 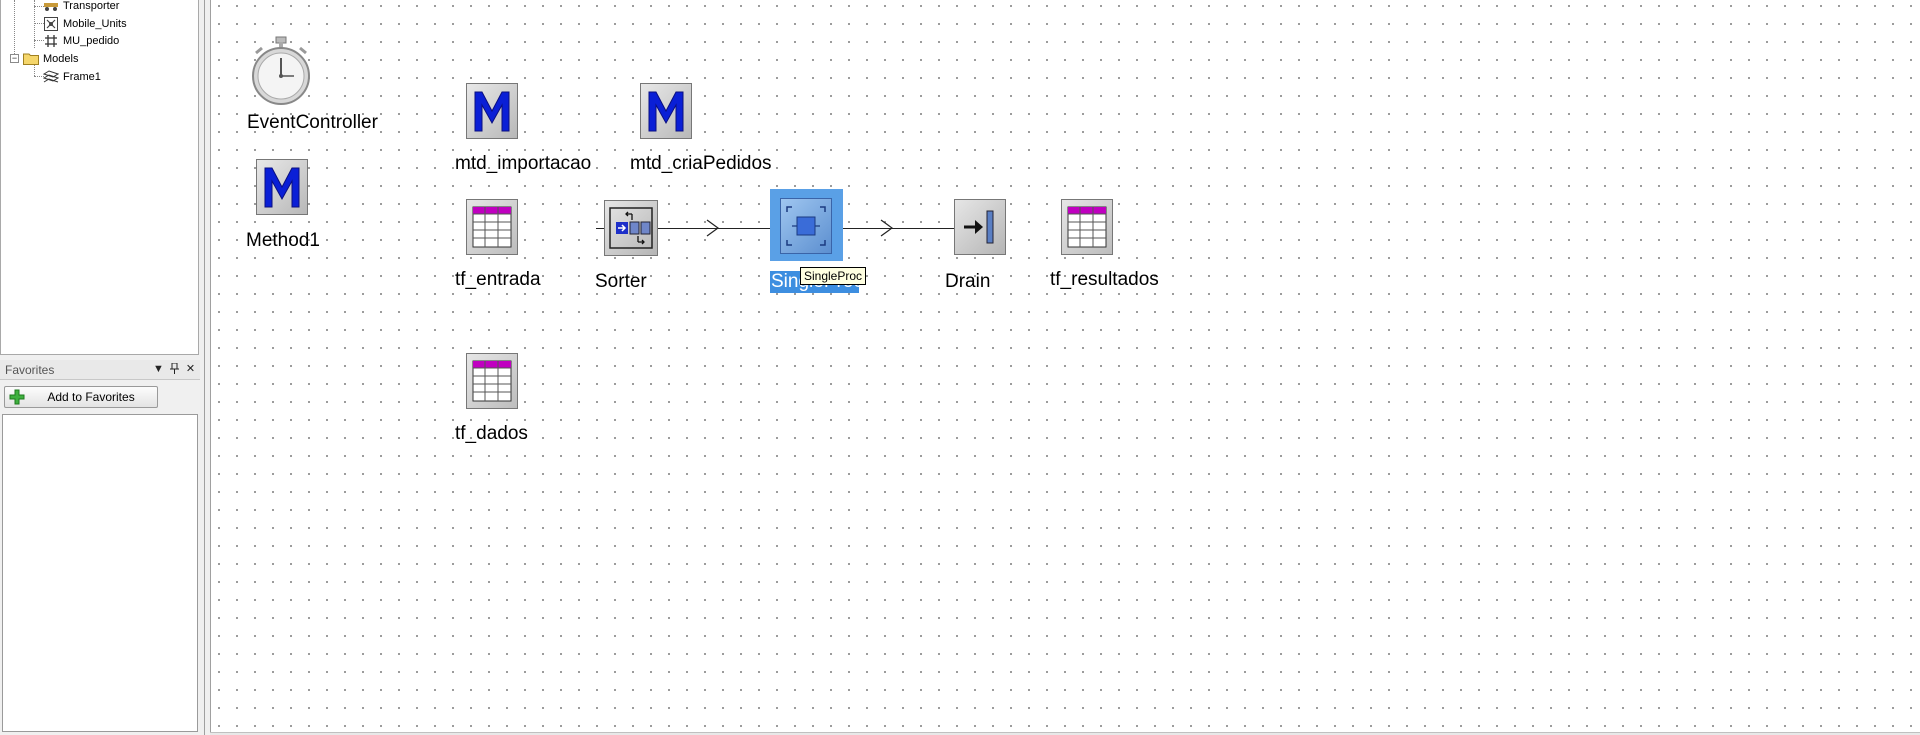 I want to click on add-to-favorites-label: Add to Favorites, so click(x=91, y=397).